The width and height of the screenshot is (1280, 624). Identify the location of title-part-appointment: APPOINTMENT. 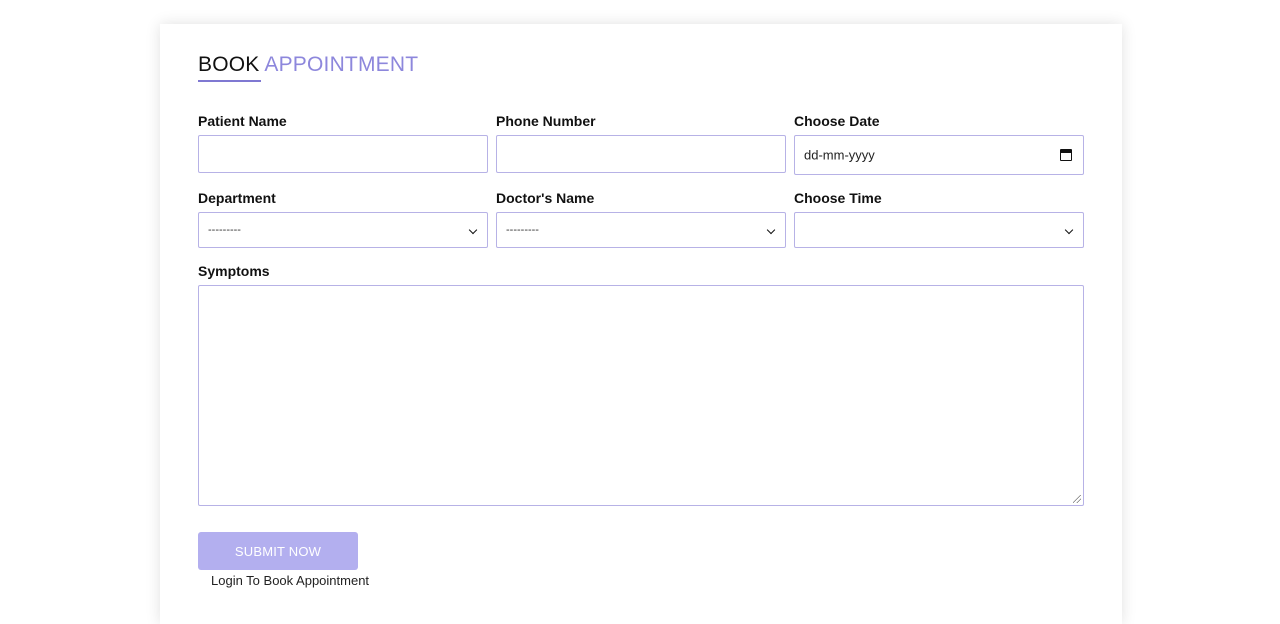
(341, 64).